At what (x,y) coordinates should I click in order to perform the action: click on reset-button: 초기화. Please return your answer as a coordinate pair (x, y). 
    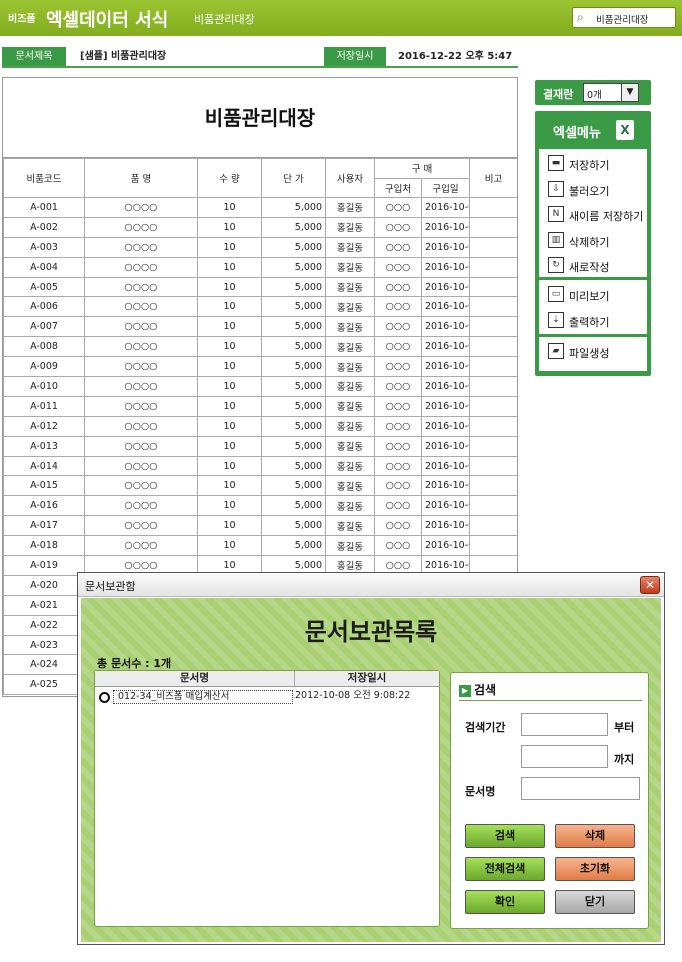
    Looking at the image, I should click on (595, 869).